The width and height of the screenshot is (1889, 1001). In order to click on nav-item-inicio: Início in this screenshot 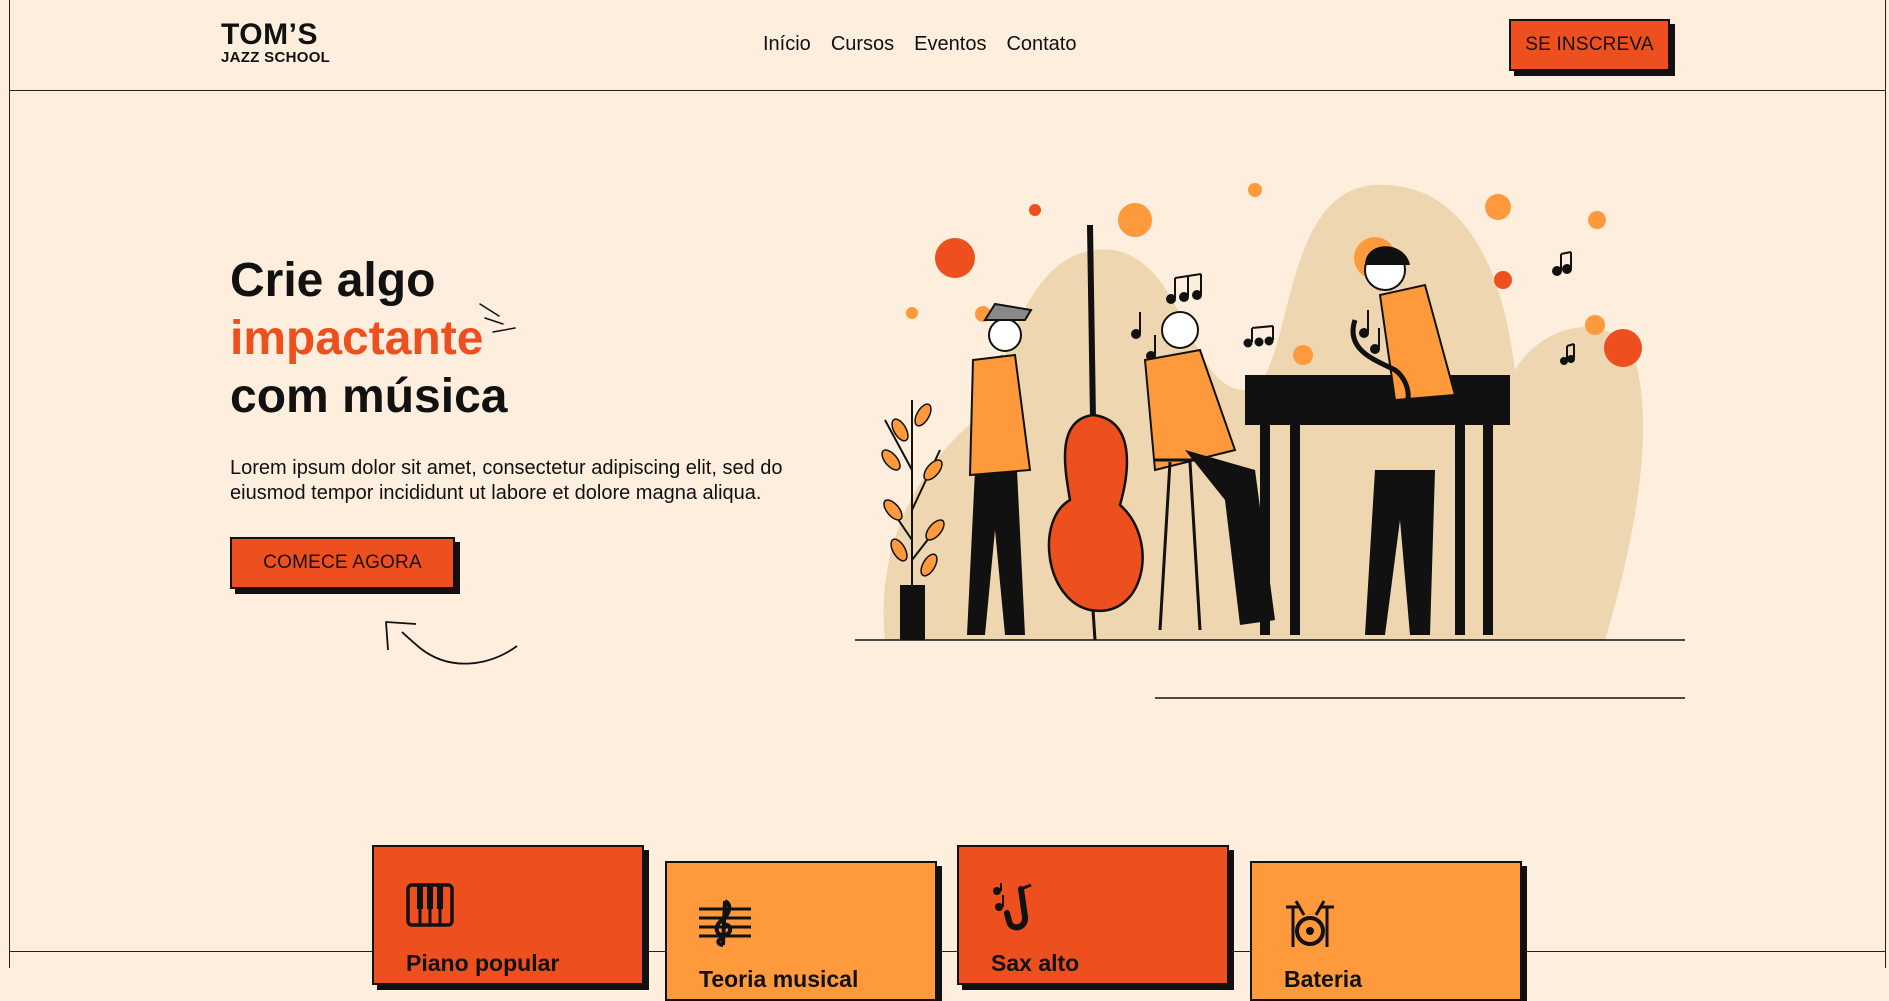, I will do `click(787, 44)`.